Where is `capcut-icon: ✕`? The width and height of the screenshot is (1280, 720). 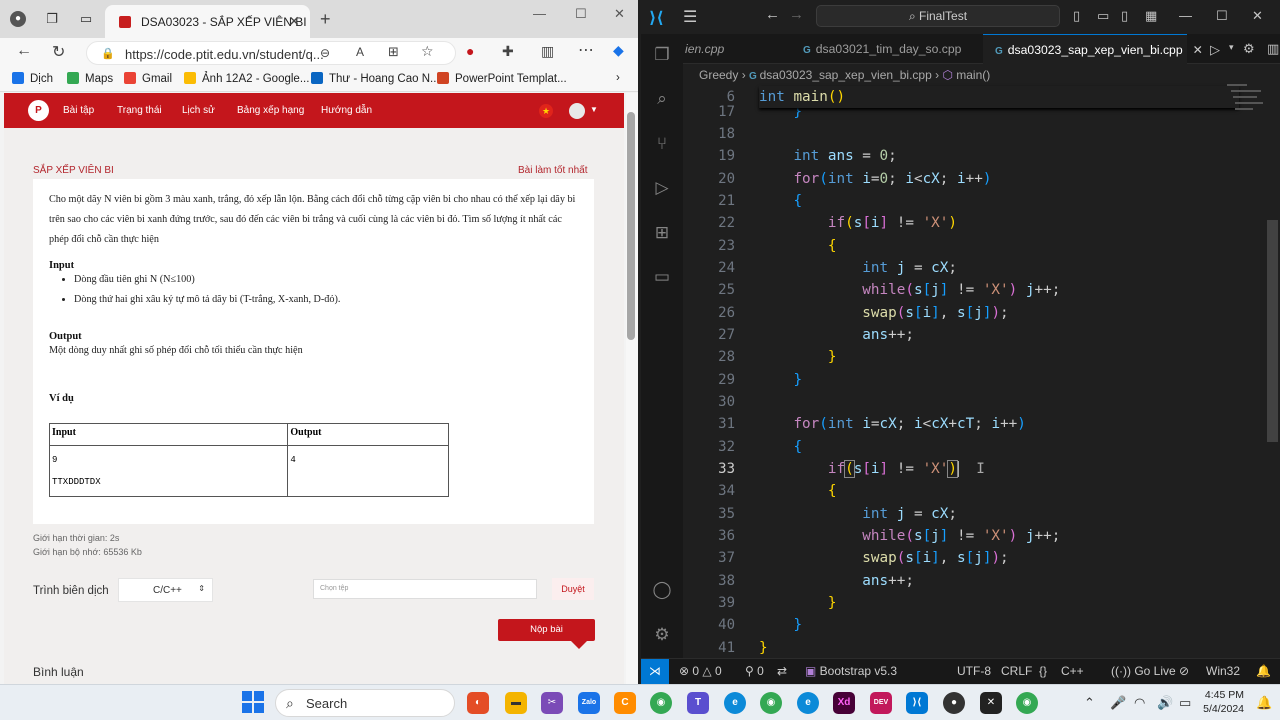
capcut-icon: ✕ is located at coordinates (991, 703).